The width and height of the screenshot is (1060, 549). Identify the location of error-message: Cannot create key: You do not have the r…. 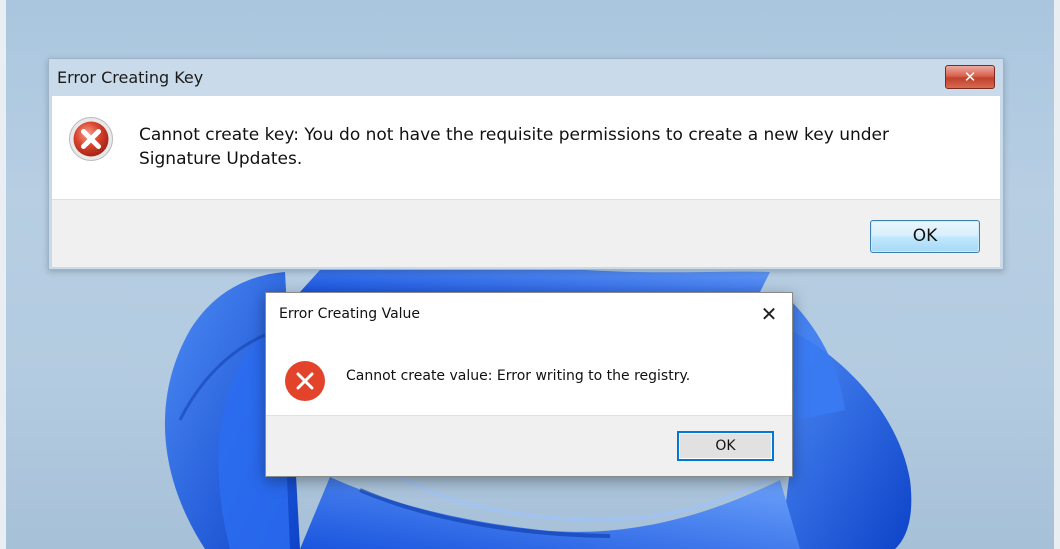
(514, 147).